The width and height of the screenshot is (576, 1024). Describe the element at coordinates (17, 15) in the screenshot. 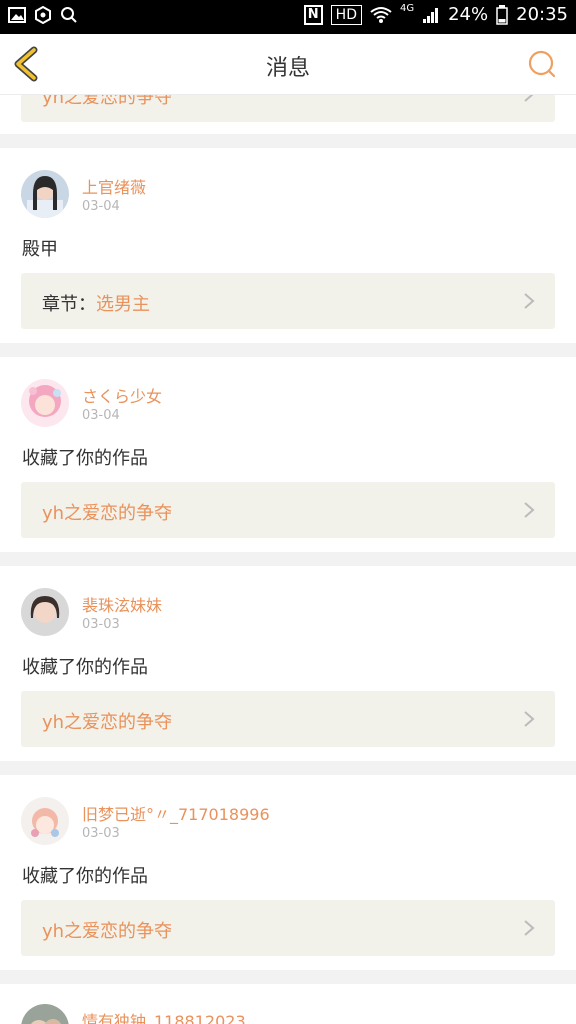

I see `image-icon` at that location.